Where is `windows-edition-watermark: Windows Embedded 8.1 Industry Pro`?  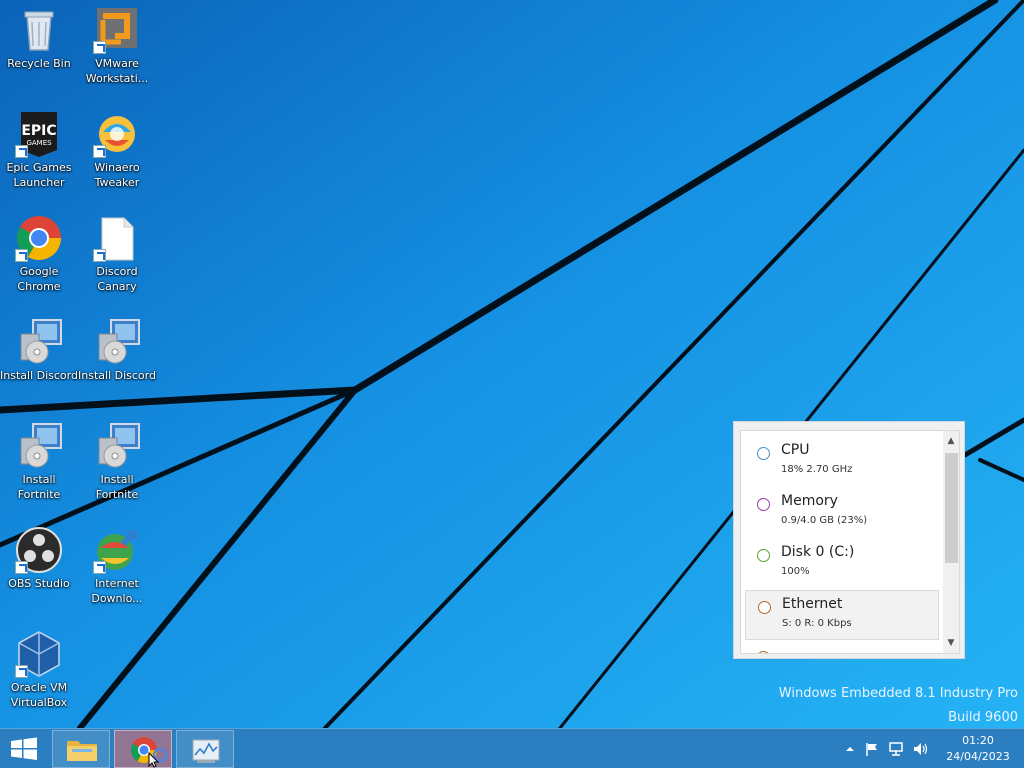
windows-edition-watermark: Windows Embedded 8.1 Industry Pro is located at coordinates (898, 693).